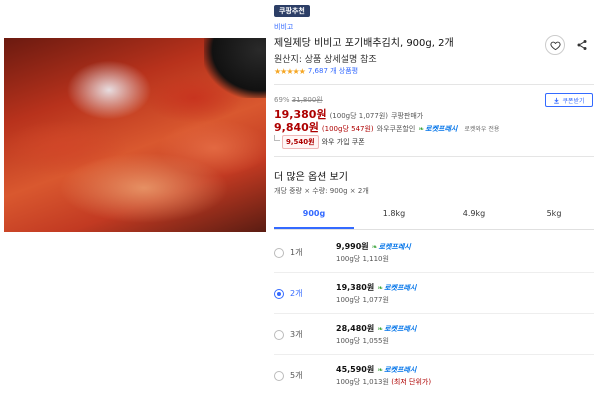  I want to click on wow-coupon-text: 와우 가입 쿠폰, so click(343, 142).